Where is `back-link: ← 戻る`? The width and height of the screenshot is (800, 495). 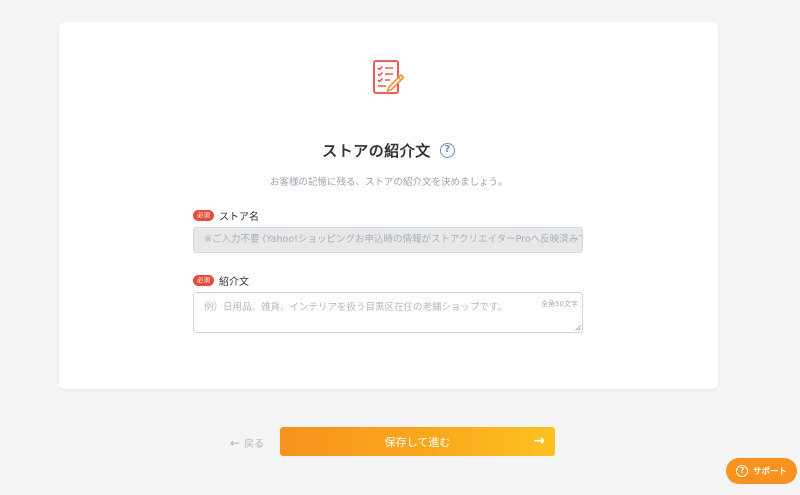 back-link: ← 戻る is located at coordinates (247, 443).